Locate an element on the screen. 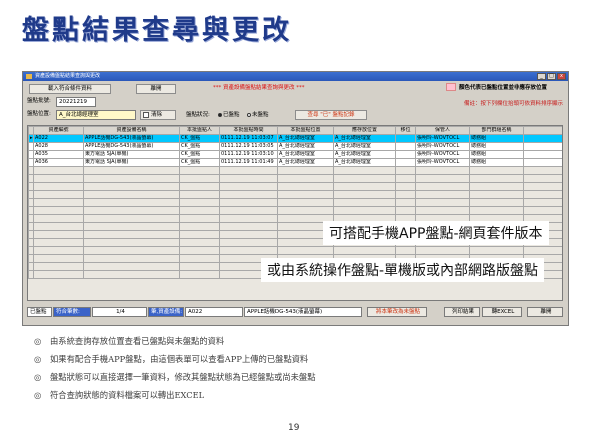 The width and height of the screenshot is (590, 443). bullet-item: ◎ 如果有配合手機APP盤點，由這個表單可以查看APP上傳的已盤點資料 is located at coordinates (175, 359).